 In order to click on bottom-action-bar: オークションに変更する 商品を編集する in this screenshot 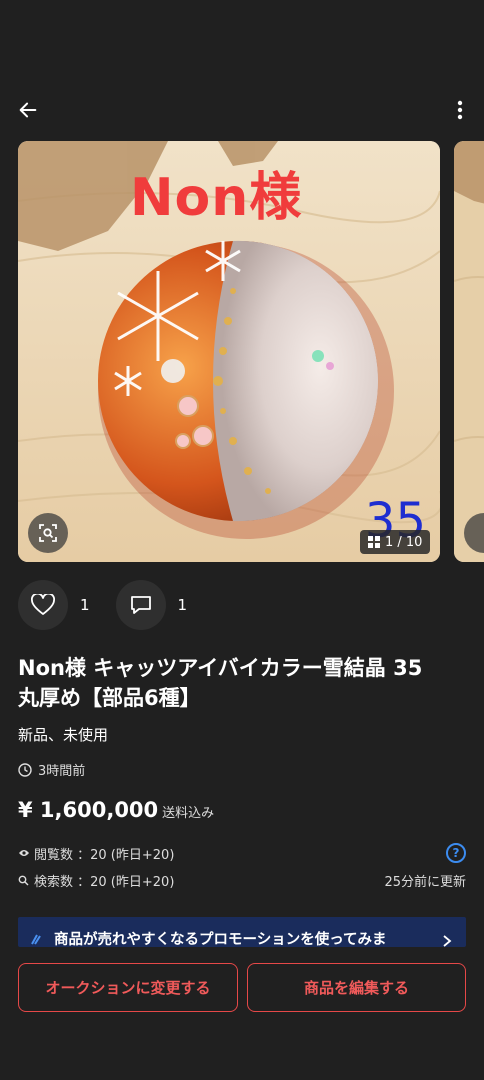, I will do `click(242, 1013)`.